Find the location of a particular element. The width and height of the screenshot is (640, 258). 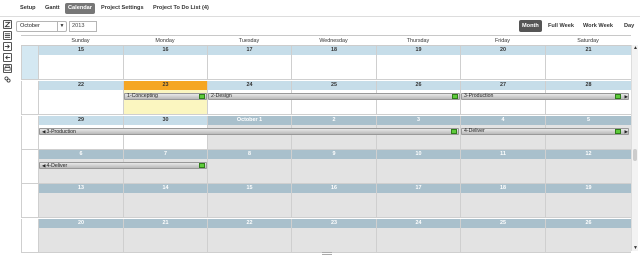

view-day-button: Day is located at coordinates (629, 26).